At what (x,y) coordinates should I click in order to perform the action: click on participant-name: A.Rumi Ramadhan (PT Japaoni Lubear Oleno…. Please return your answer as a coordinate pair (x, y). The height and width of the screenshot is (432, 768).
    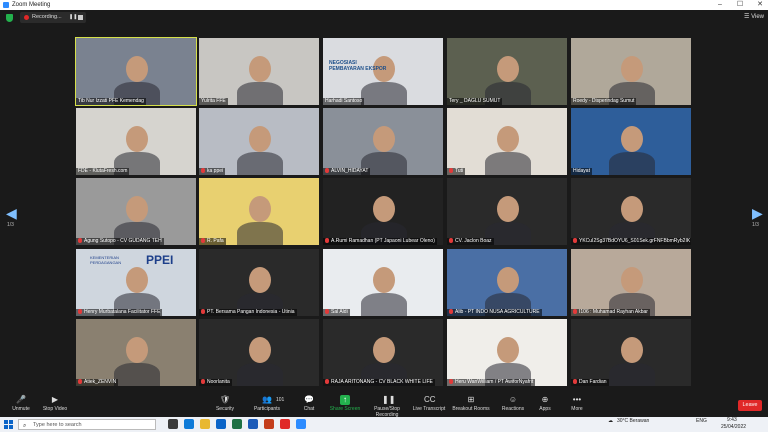
    Looking at the image, I should click on (380, 241).